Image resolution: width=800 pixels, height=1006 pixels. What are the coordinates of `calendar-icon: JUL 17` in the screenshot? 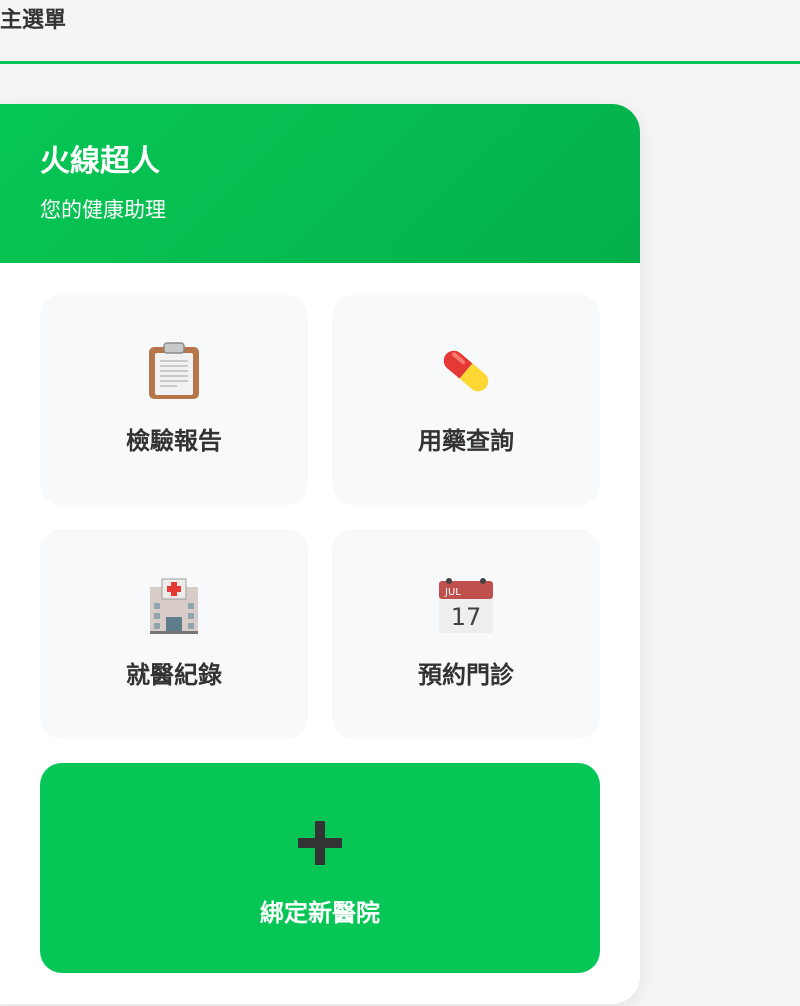 It's located at (466, 605).